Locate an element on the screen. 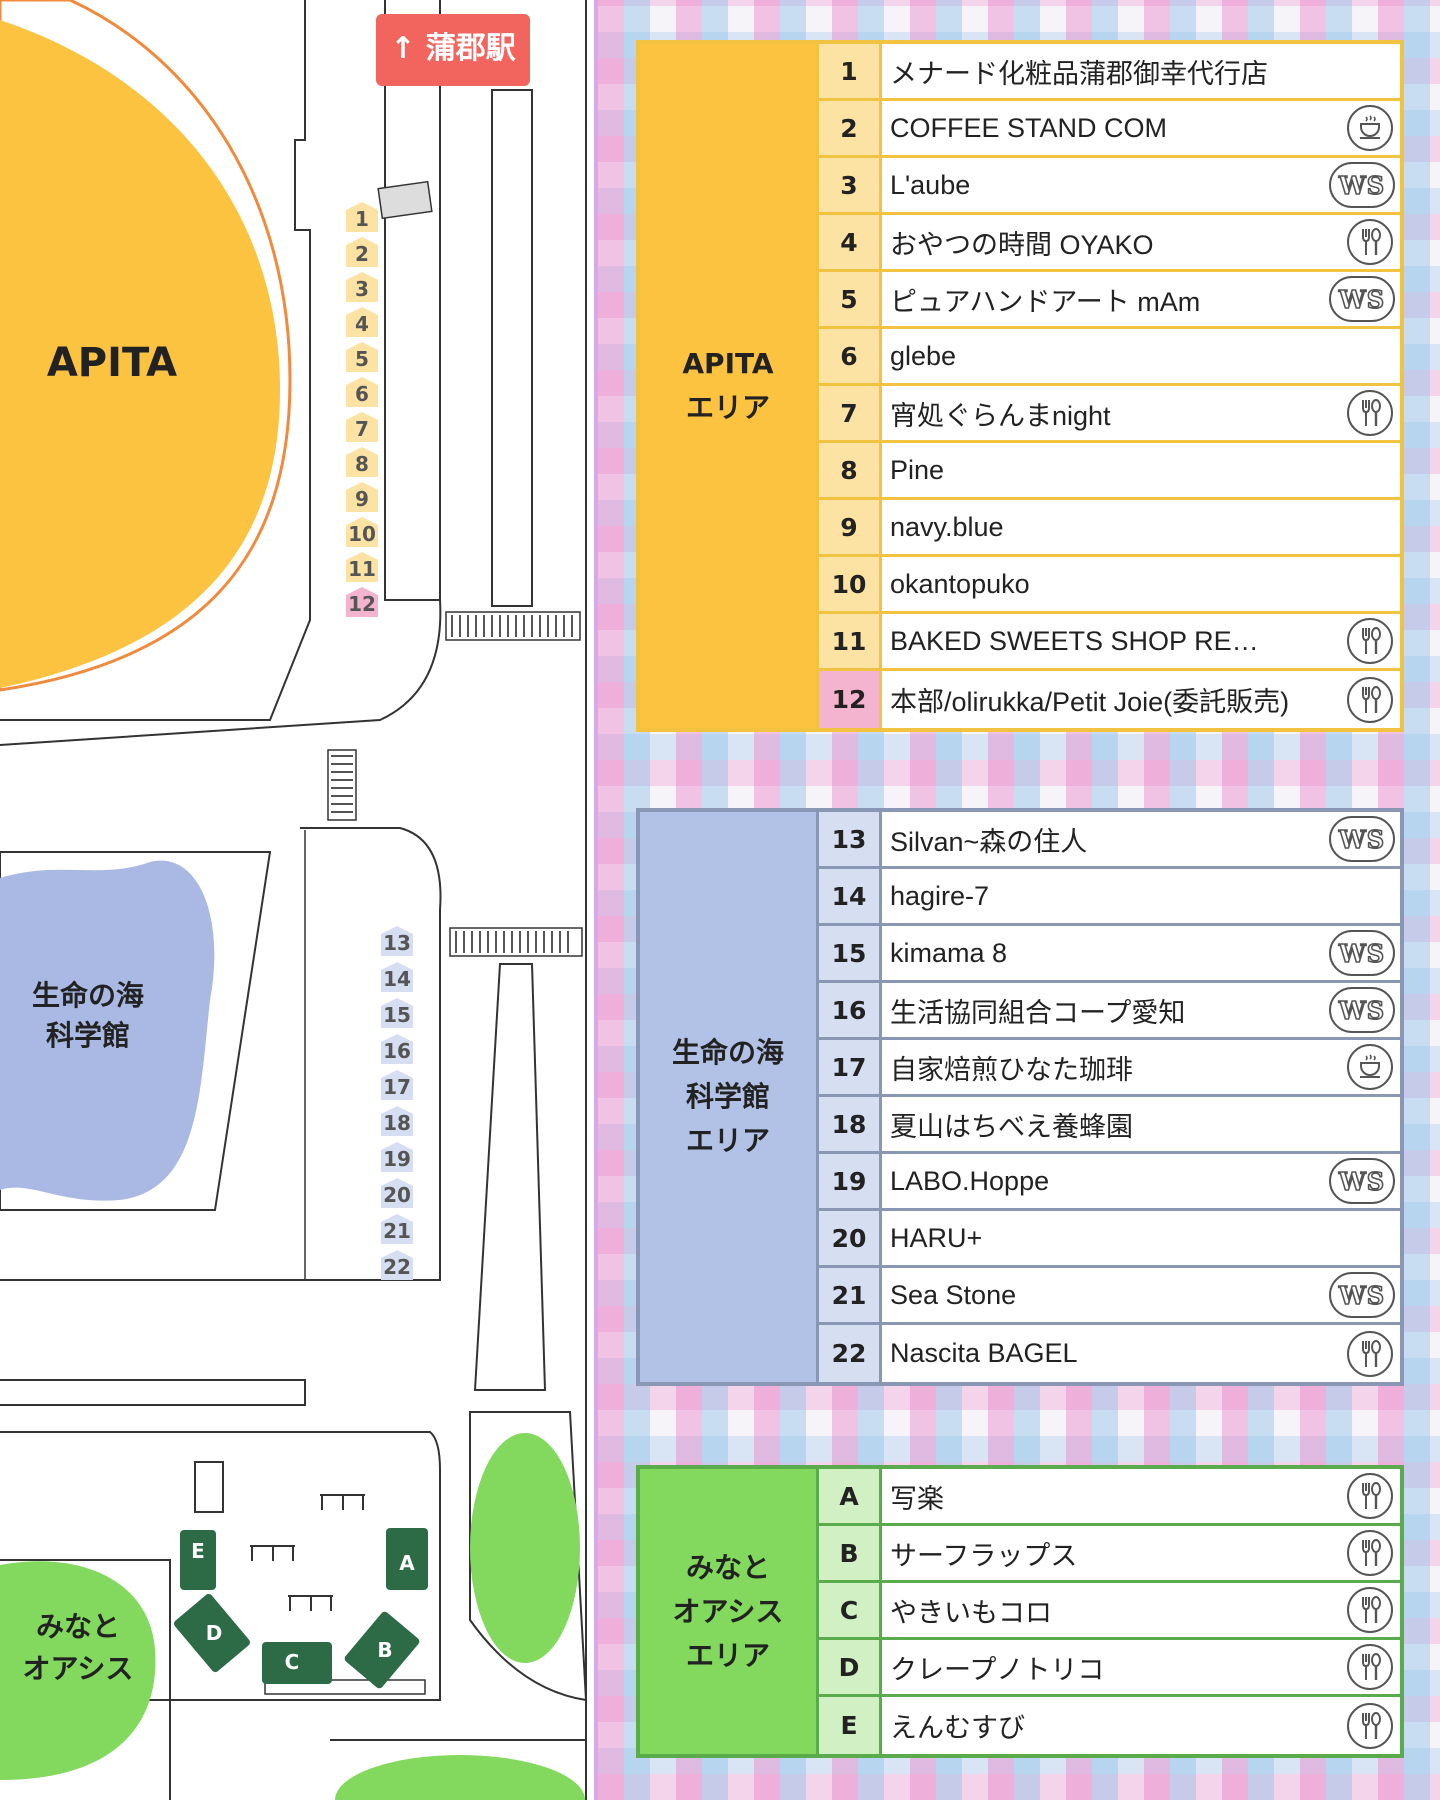 The width and height of the screenshot is (1440, 1800). truck-label: D is located at coordinates (214, 1633).